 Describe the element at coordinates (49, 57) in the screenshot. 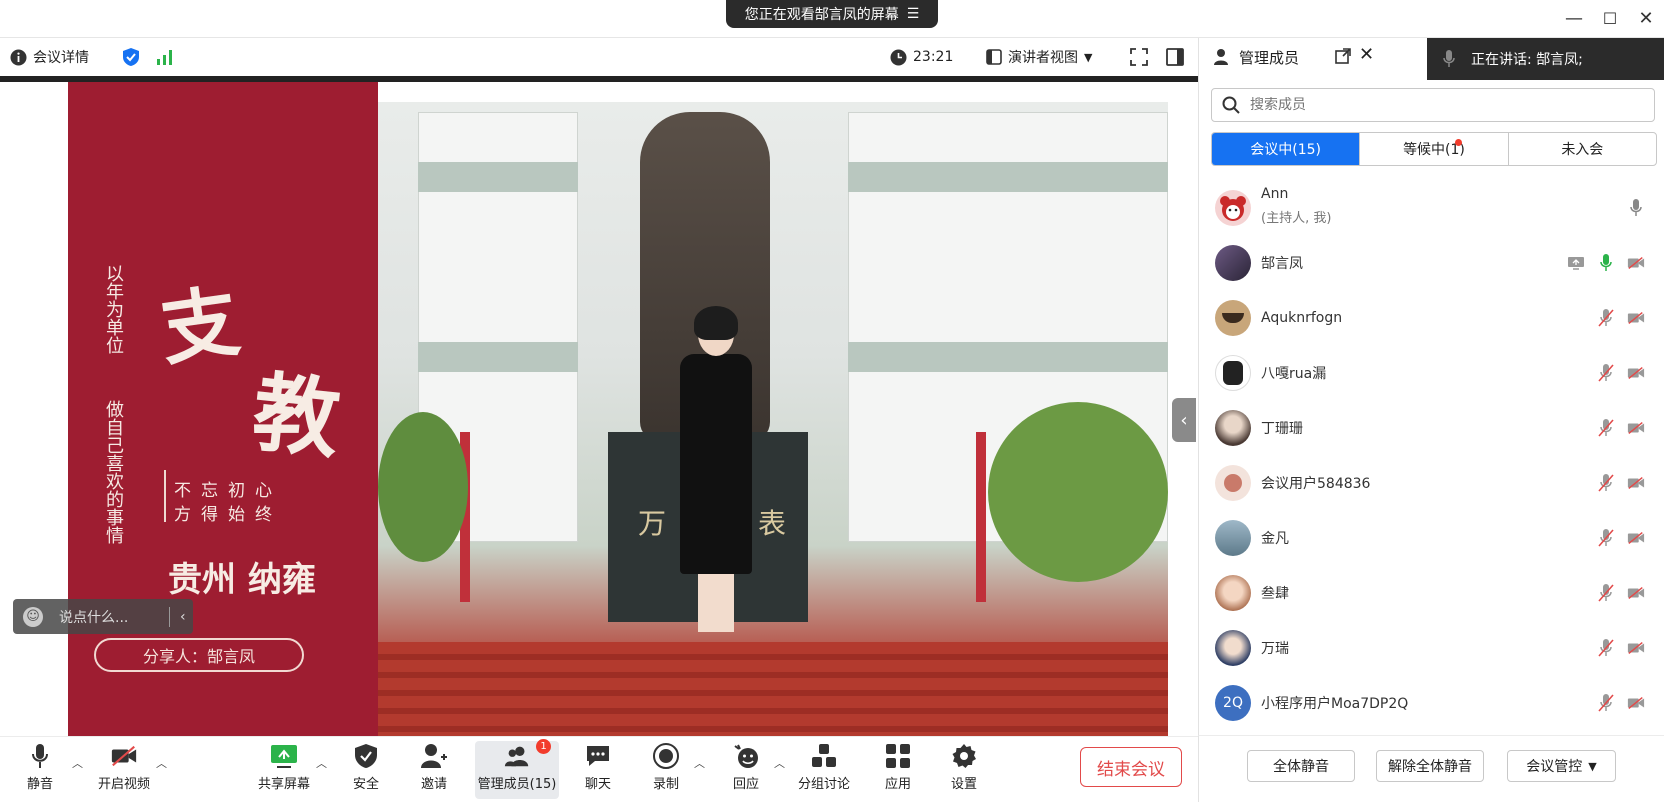

I see `meeting-details-button: 会议详情` at that location.